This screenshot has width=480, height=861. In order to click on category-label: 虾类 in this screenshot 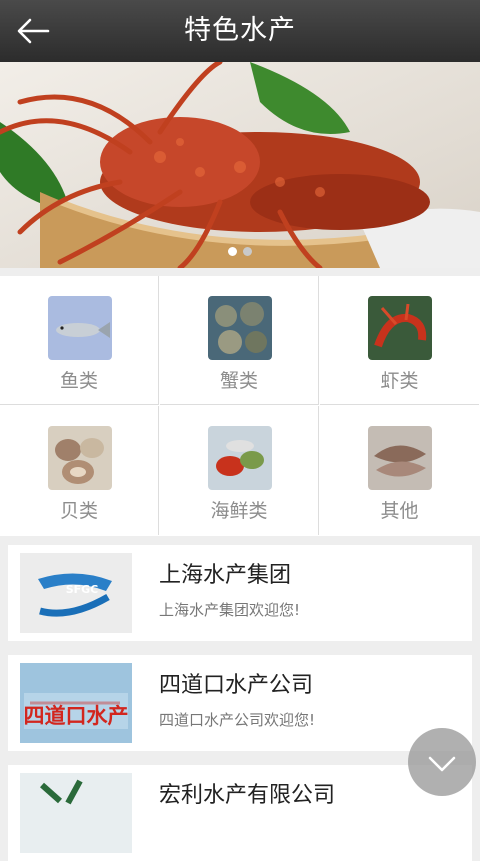, I will do `click(399, 381)`.